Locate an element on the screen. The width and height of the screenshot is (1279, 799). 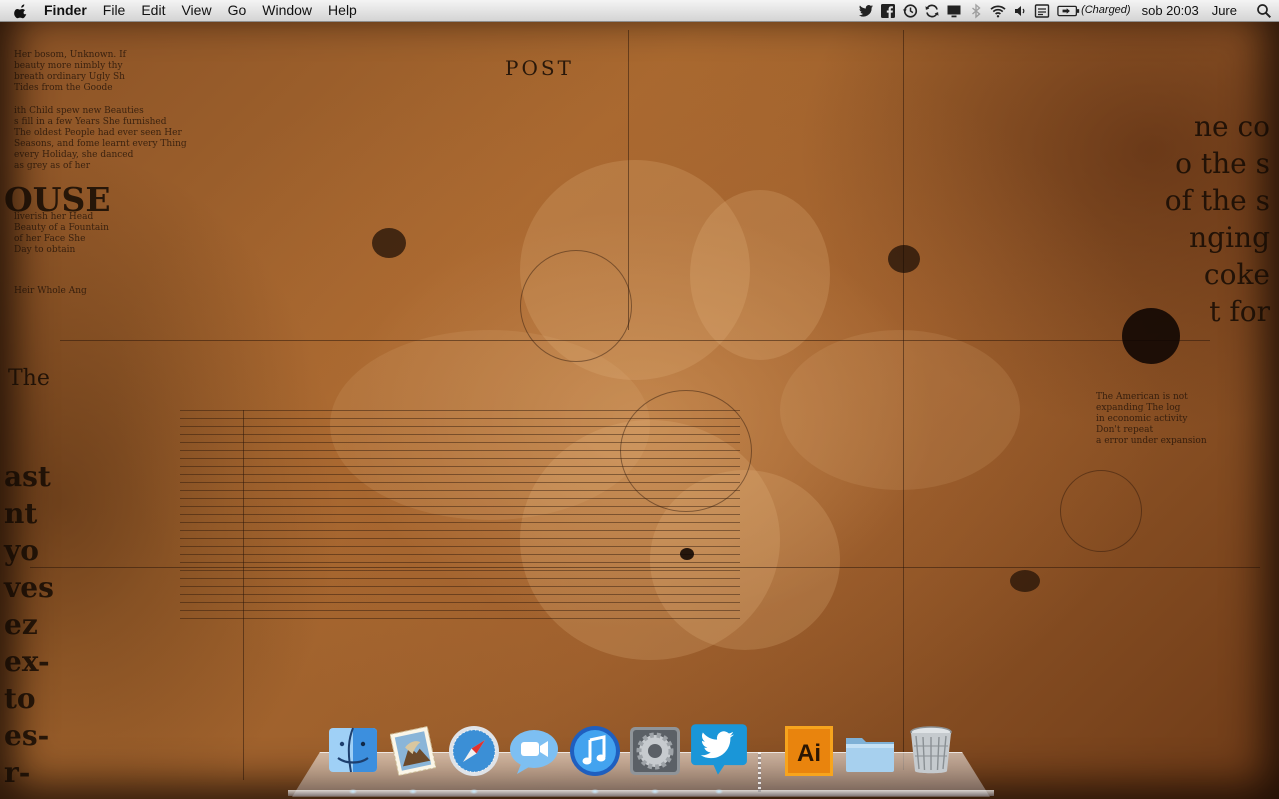
wallpaper-line-text: ex- is located at coordinates (27, 661).